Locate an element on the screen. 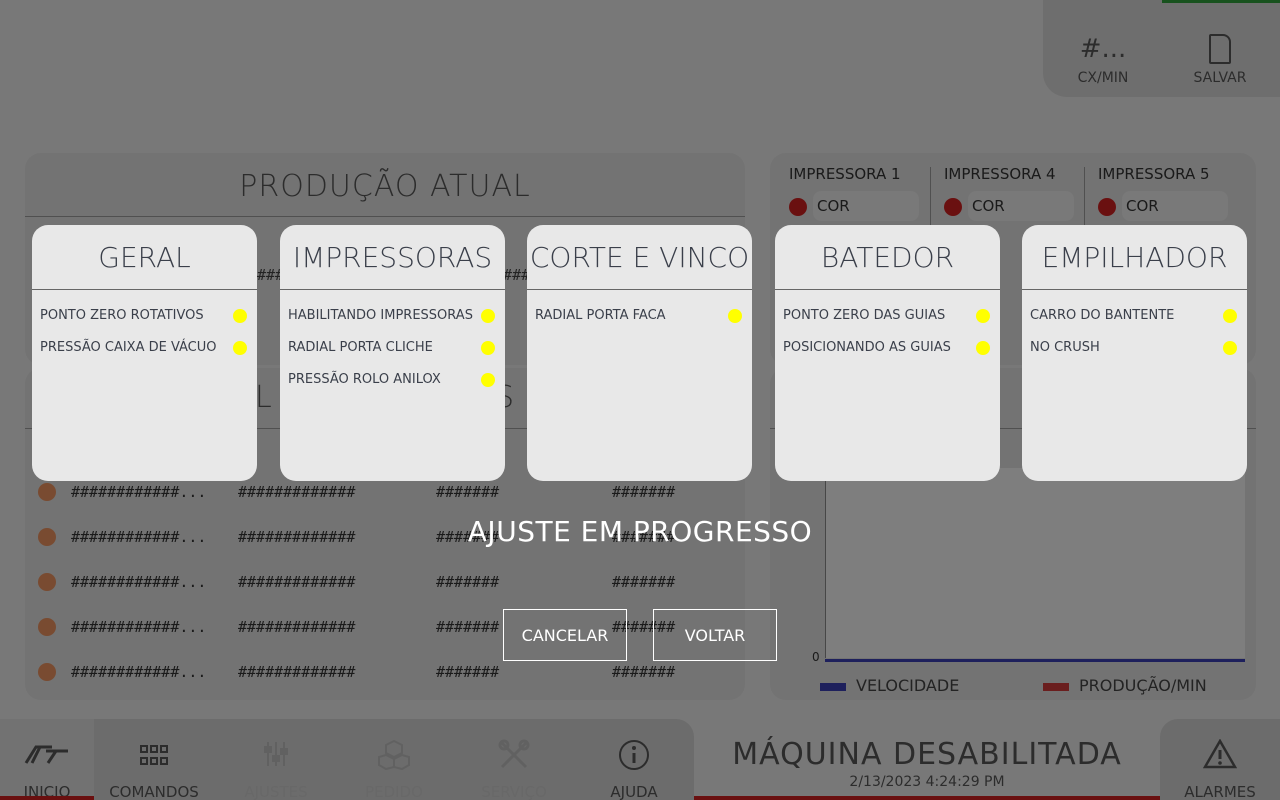 The width and height of the screenshot is (1280, 800). cancel-button: CANCELAR is located at coordinates (565, 635).